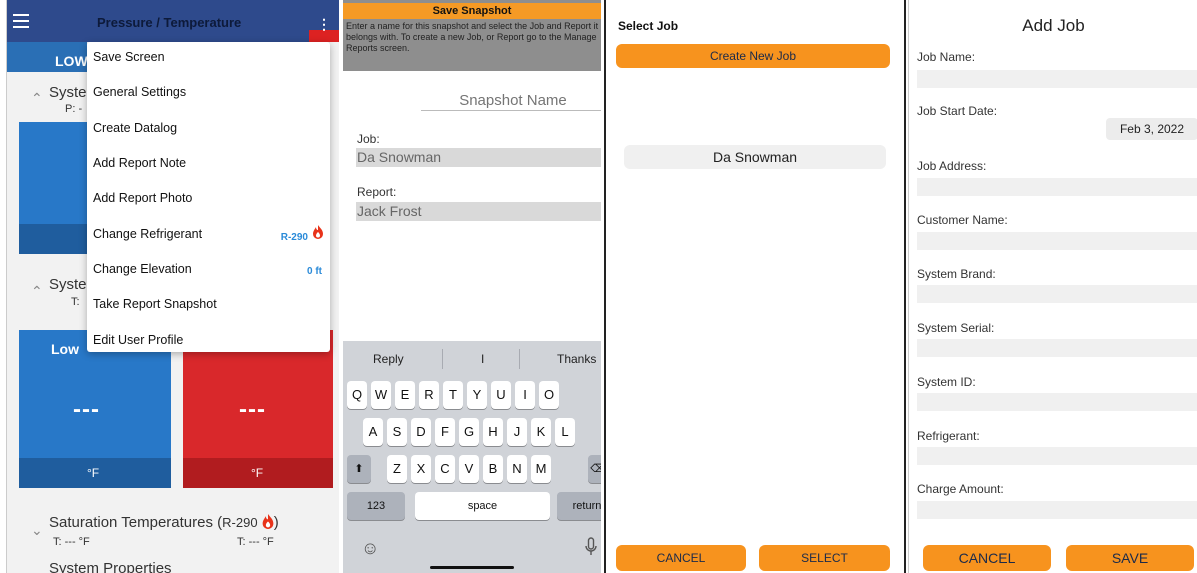  Describe the element at coordinates (519, 359) in the screenshot. I see `suggestion-divider` at that location.